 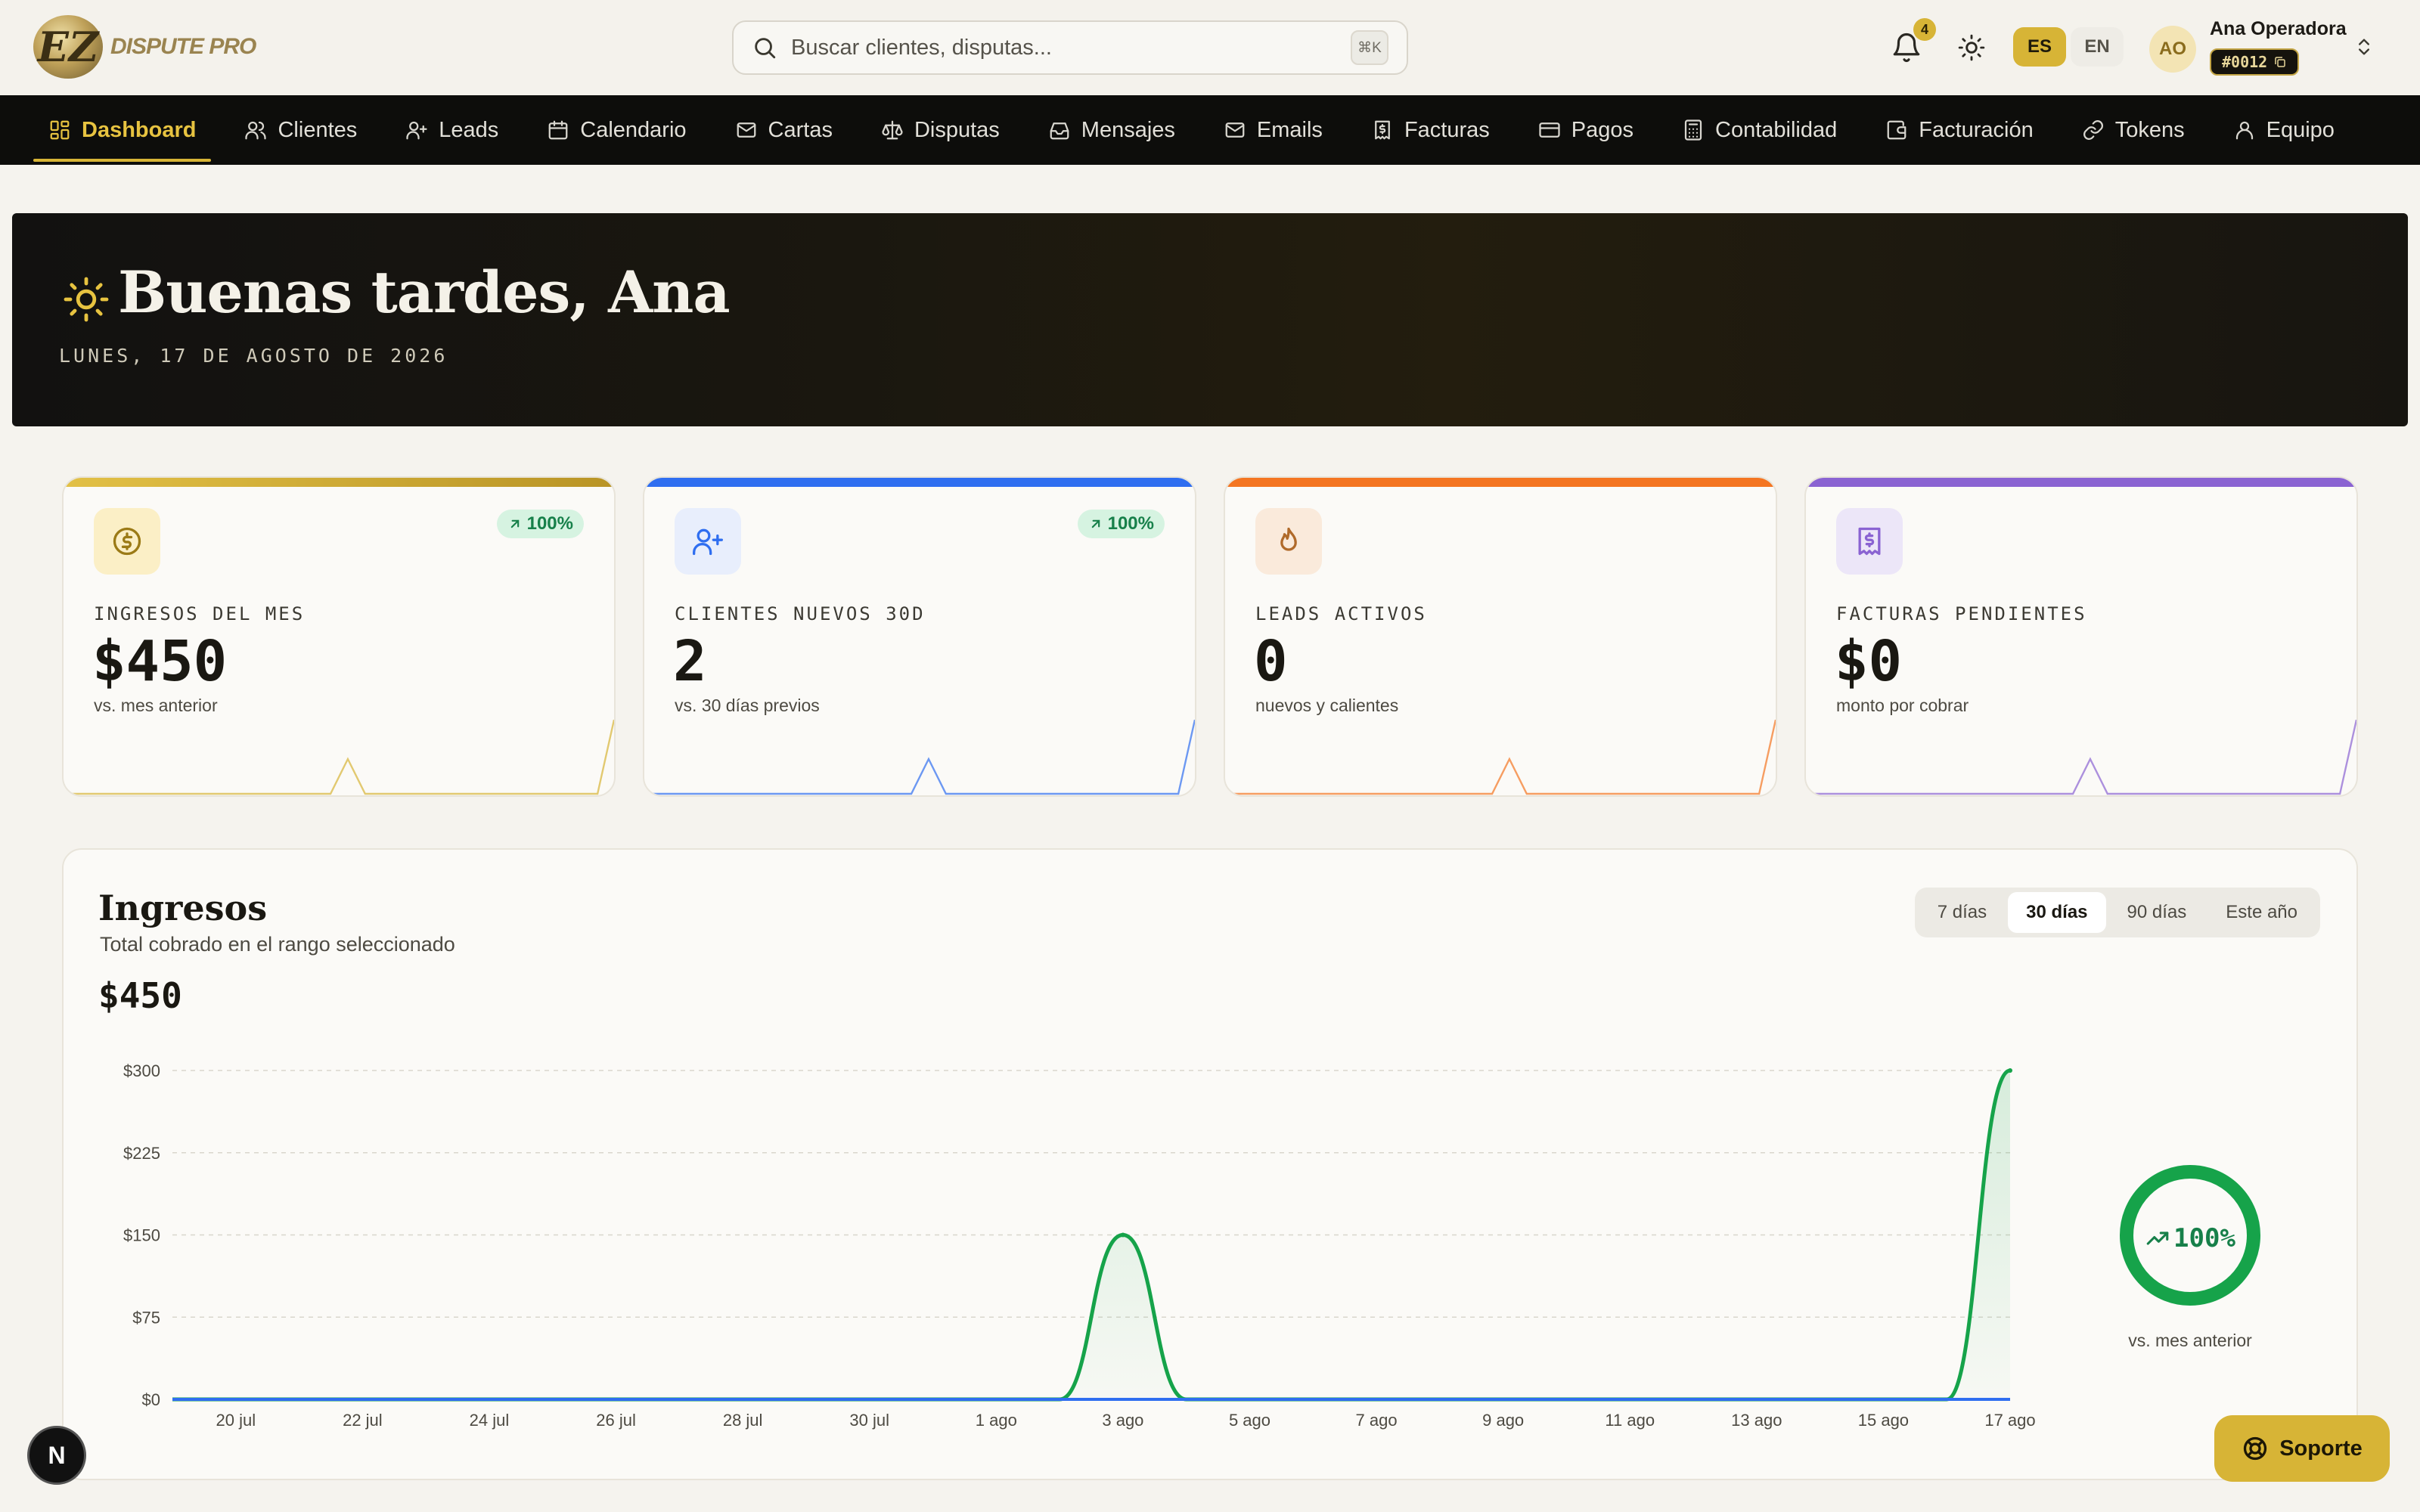 I want to click on nav-item-label: Tokens, so click(x=2149, y=129).